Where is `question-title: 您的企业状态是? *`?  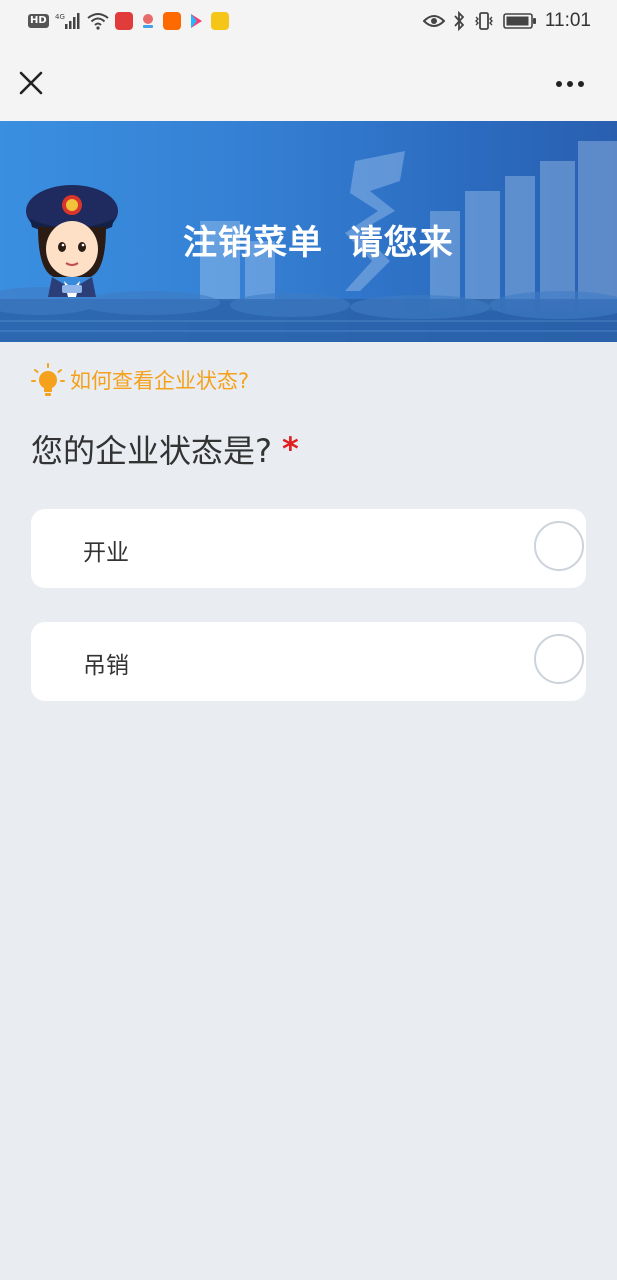
question-title: 您的企业状态是? * is located at coordinates (165, 449).